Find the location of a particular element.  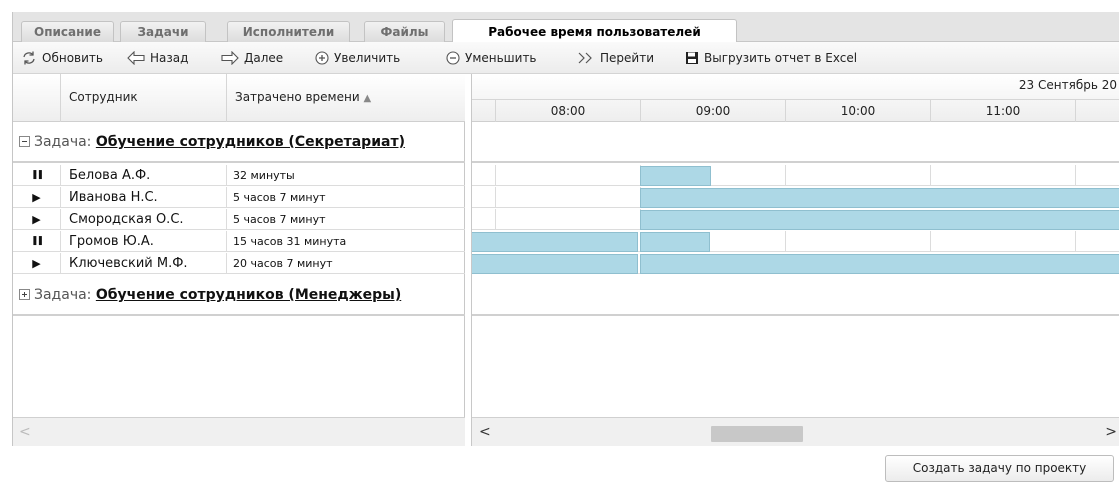

hour-label: 11:00 is located at coordinates (1002, 110).